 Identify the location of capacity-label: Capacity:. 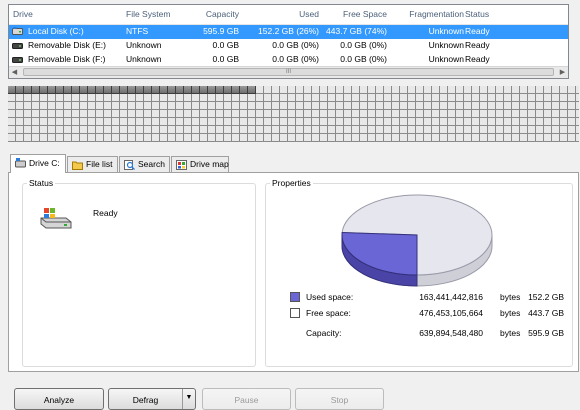
(324, 333).